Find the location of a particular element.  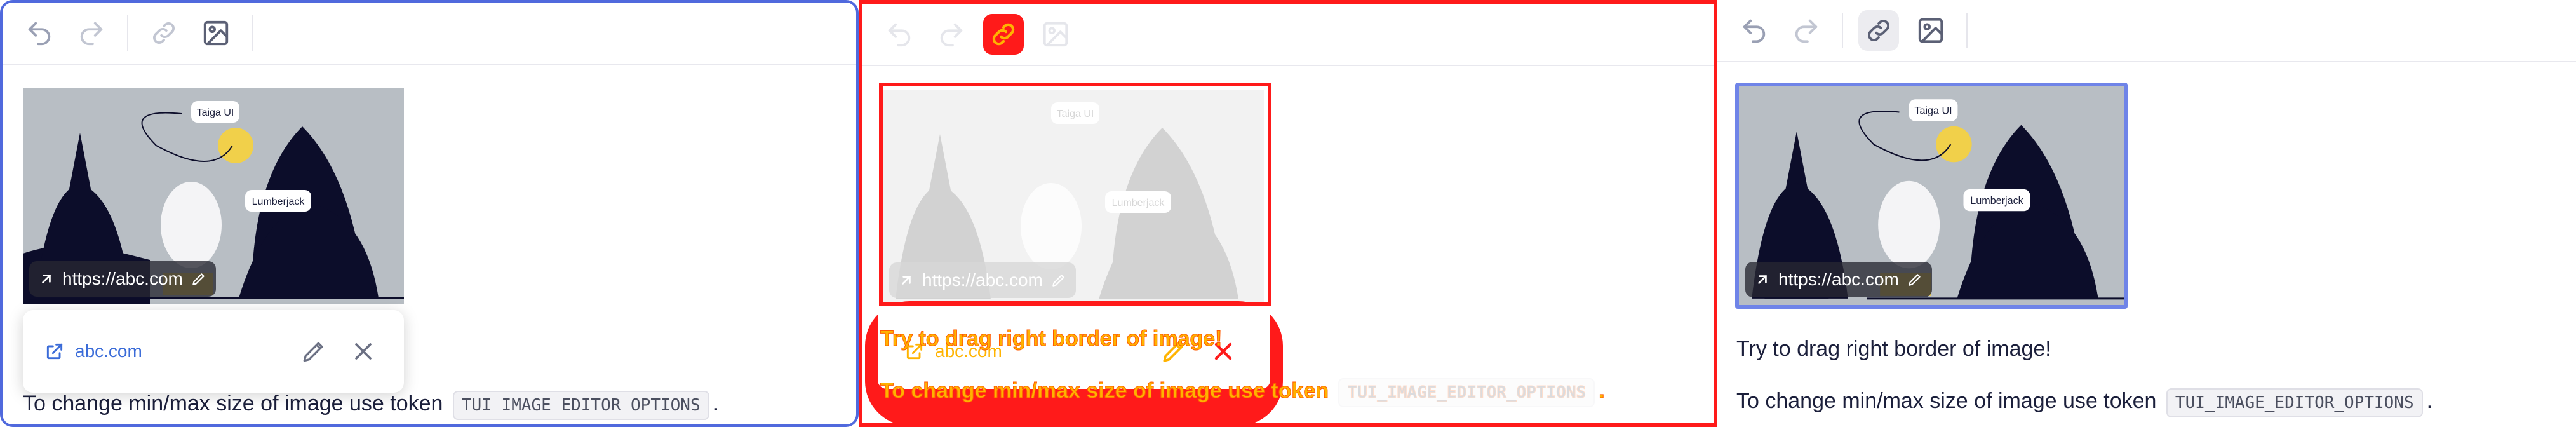

link-popup: abc.com is located at coordinates (213, 351).